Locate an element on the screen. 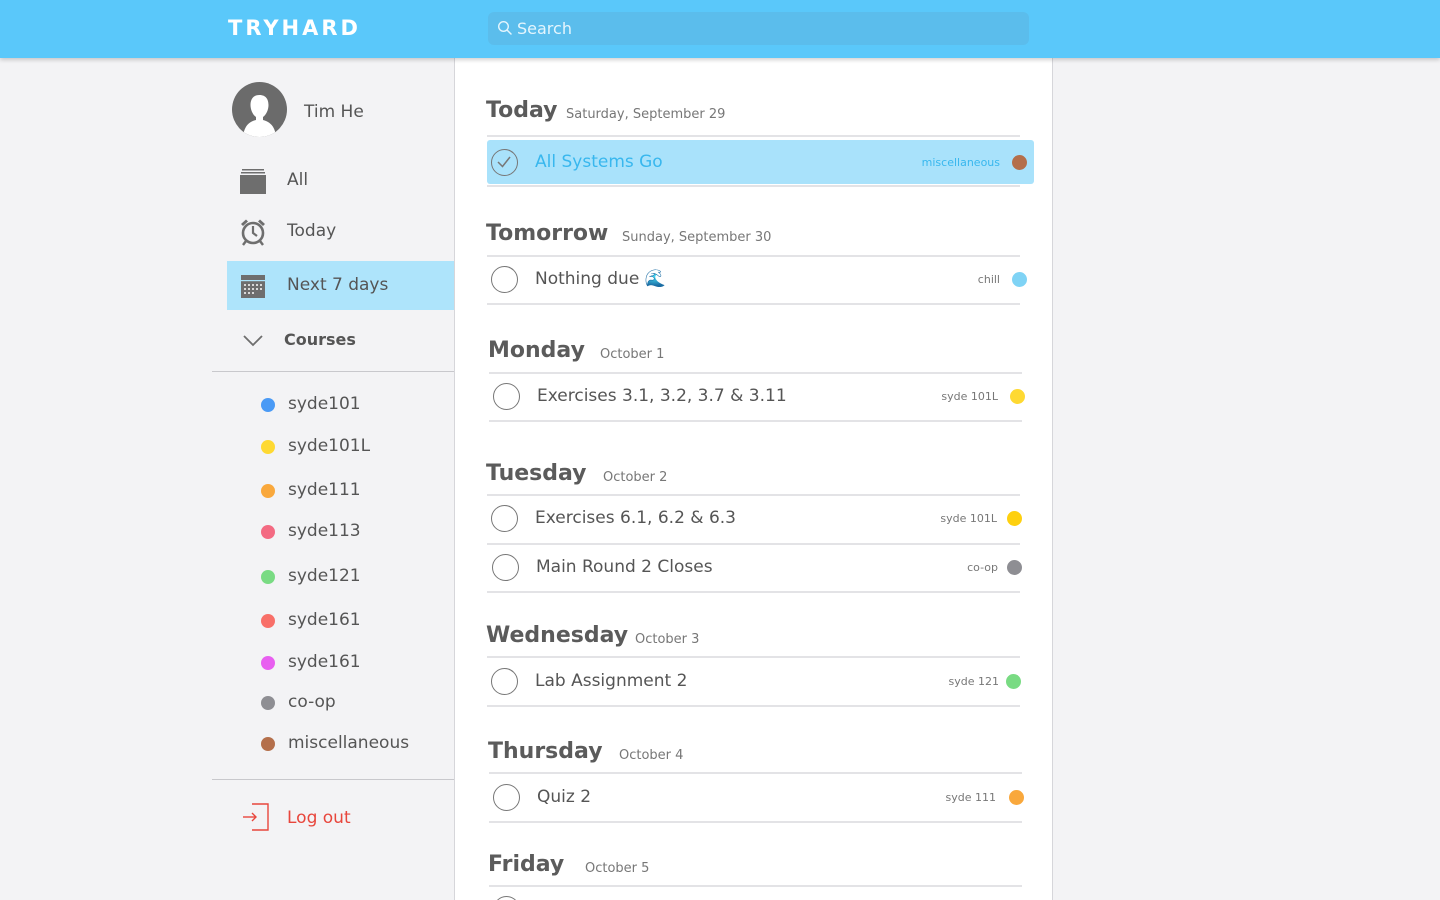 The image size is (1440, 900). task-item: Exercises 6.1, 6.2 & 6.3 syde 101L is located at coordinates (760, 518).